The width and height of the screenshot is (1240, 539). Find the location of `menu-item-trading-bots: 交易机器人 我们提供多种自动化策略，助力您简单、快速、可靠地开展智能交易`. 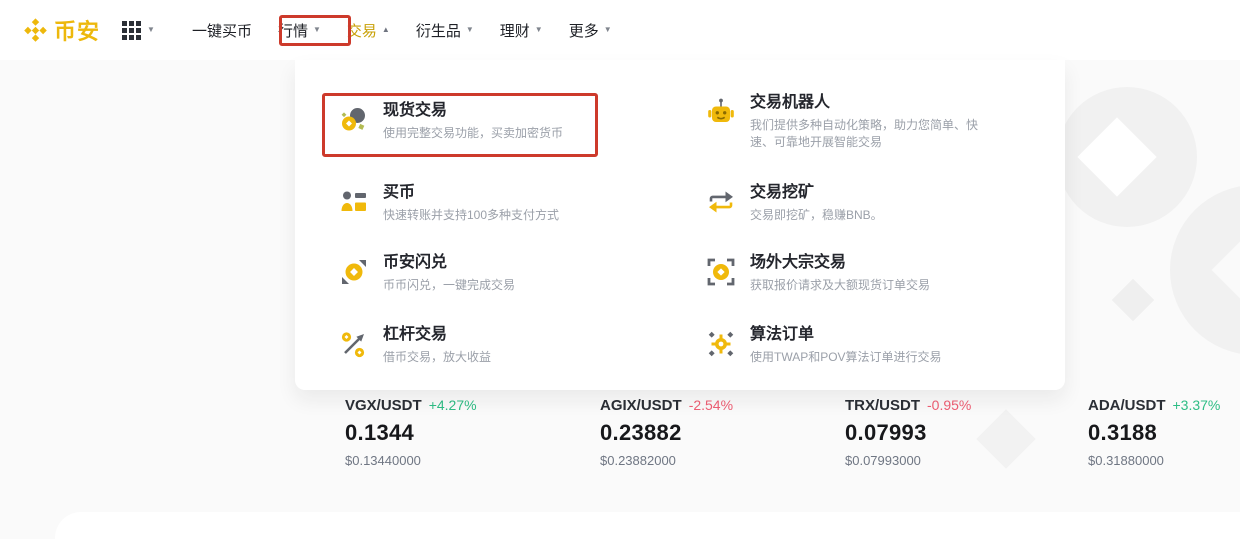

menu-item-trading-bots: 交易机器人 我们提供多种自动化策略，助力您简单、快速、可靠地开展智能交易 is located at coordinates (850, 122).